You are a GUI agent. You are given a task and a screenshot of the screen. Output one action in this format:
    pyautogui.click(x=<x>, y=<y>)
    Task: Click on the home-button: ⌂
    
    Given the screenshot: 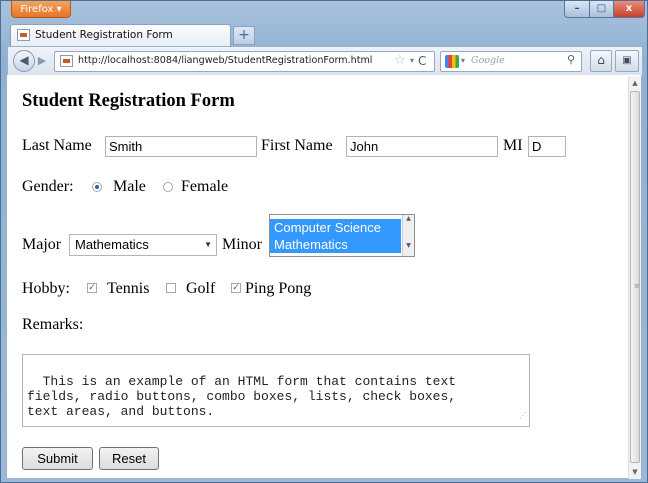 What is the action you would take?
    pyautogui.click(x=601, y=61)
    